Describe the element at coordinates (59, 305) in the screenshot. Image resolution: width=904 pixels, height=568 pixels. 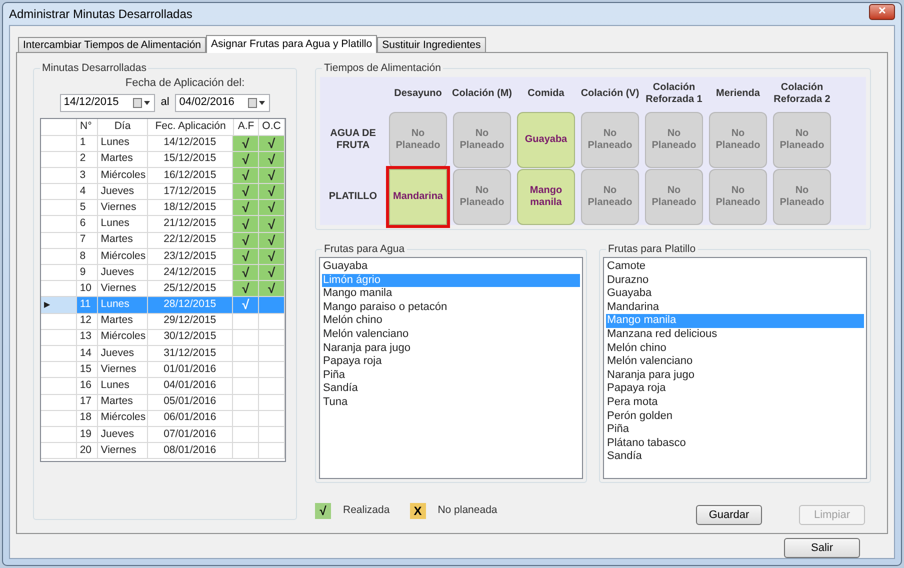
I see `row-header: ▶` at that location.